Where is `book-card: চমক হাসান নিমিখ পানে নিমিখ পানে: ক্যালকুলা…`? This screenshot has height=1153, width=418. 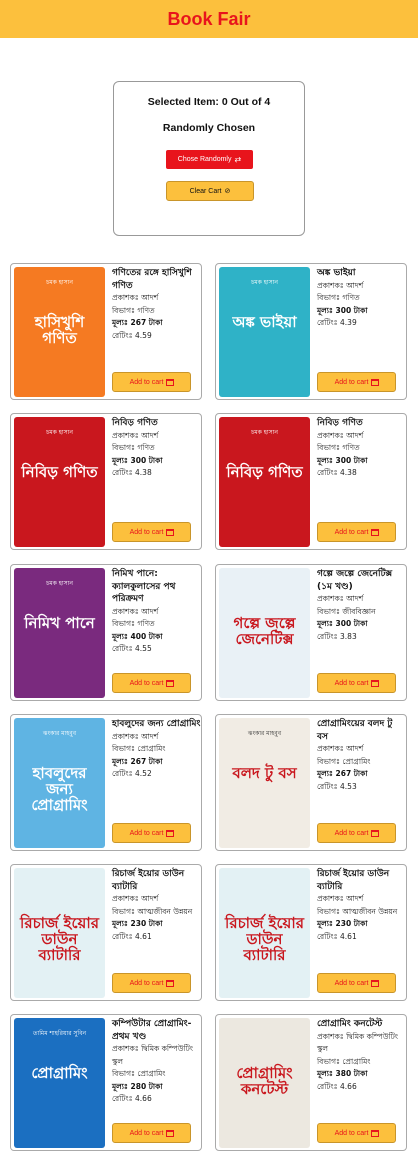 book-card: চমক হাসান নিমিখ পানে নিমিখ পানে: ক্যালকুলা… is located at coordinates (106, 632).